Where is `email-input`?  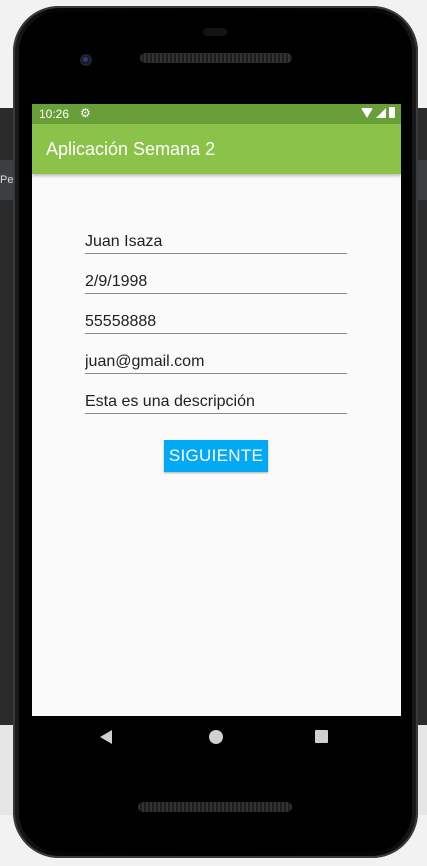 email-input is located at coordinates (216, 362).